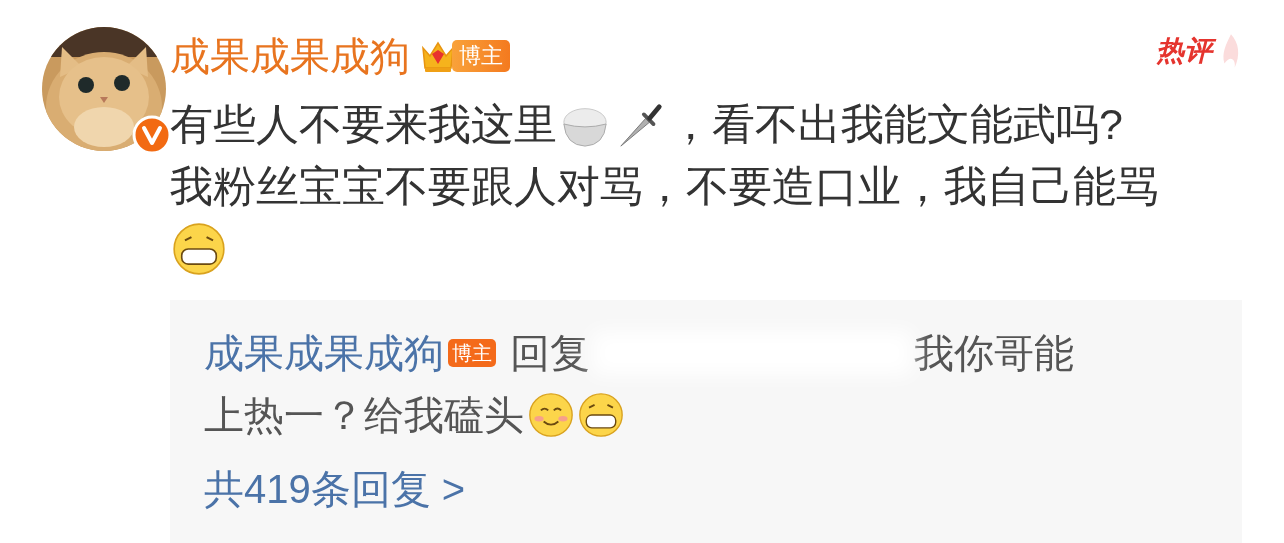 The width and height of the screenshot is (1284, 543). Describe the element at coordinates (550, 353) in the screenshot. I see `reply-text: 回复` at that location.